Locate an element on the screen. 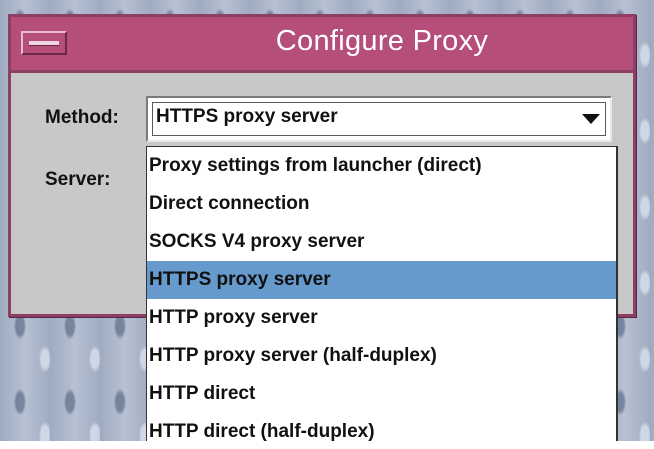 The image size is (654, 449). server-label: Server: is located at coordinates (78, 179).